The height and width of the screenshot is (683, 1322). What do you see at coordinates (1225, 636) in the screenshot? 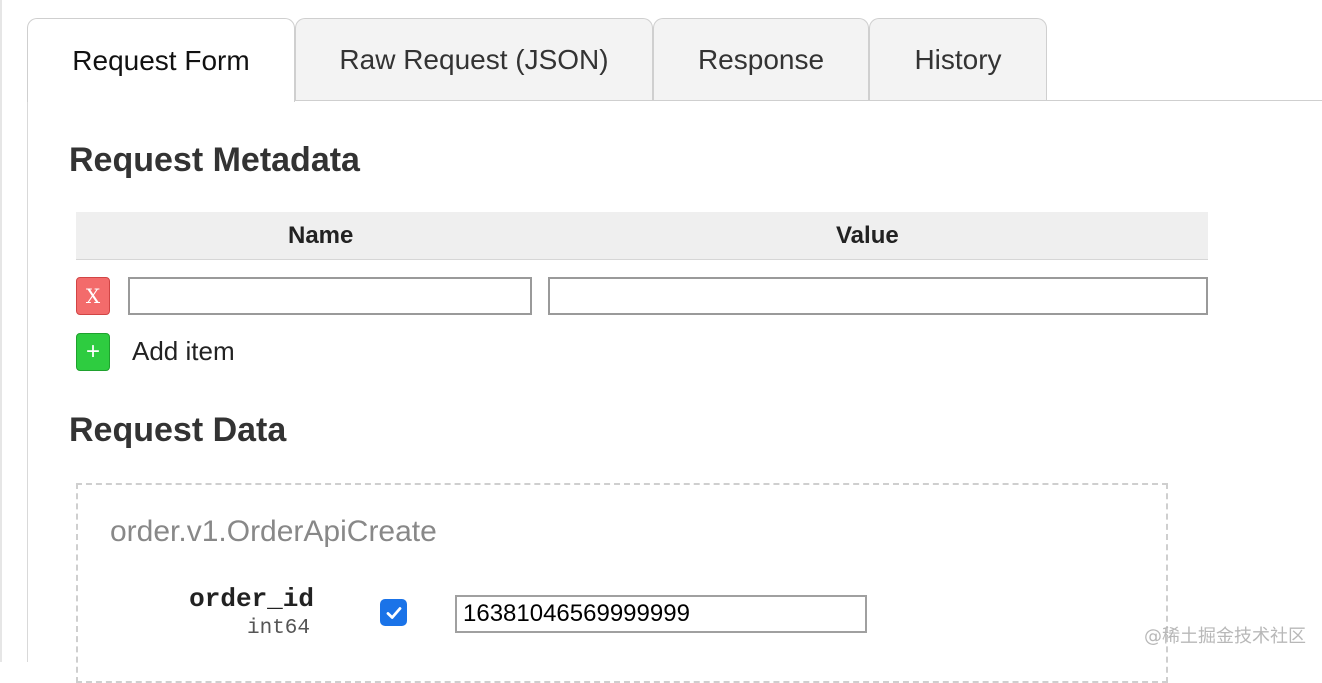
I see `watermark: @稀土掘金技术社区` at bounding box center [1225, 636].